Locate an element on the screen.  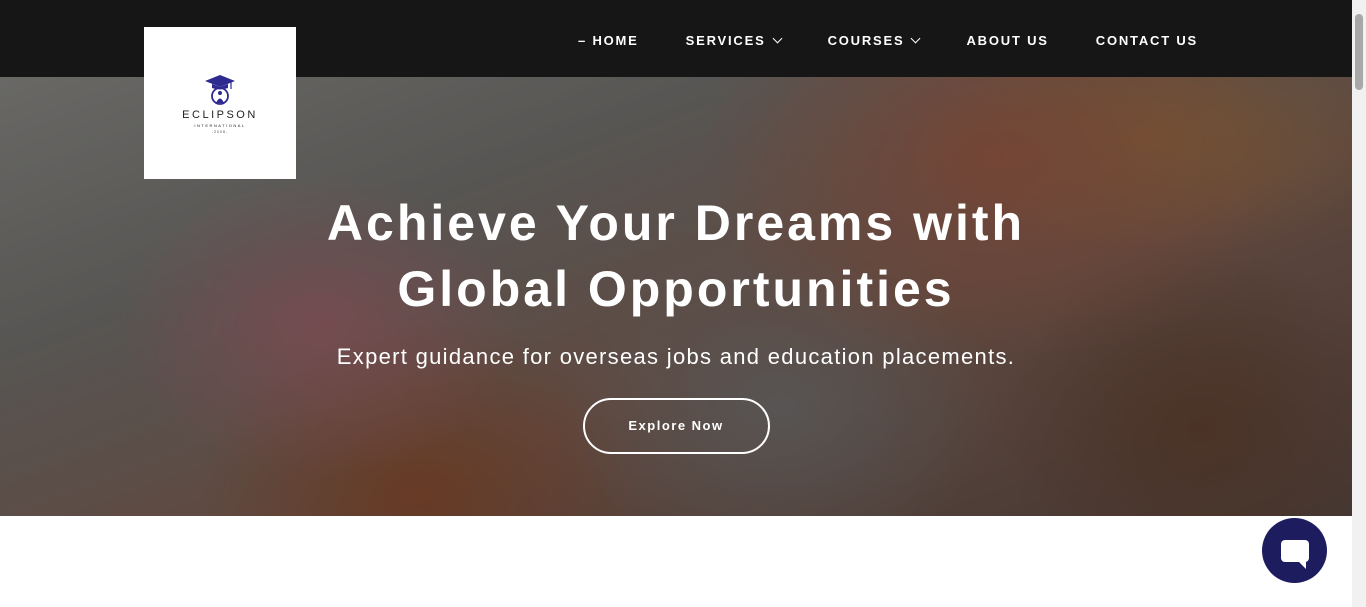
nav-about: ABOUT US is located at coordinates (1007, 40).